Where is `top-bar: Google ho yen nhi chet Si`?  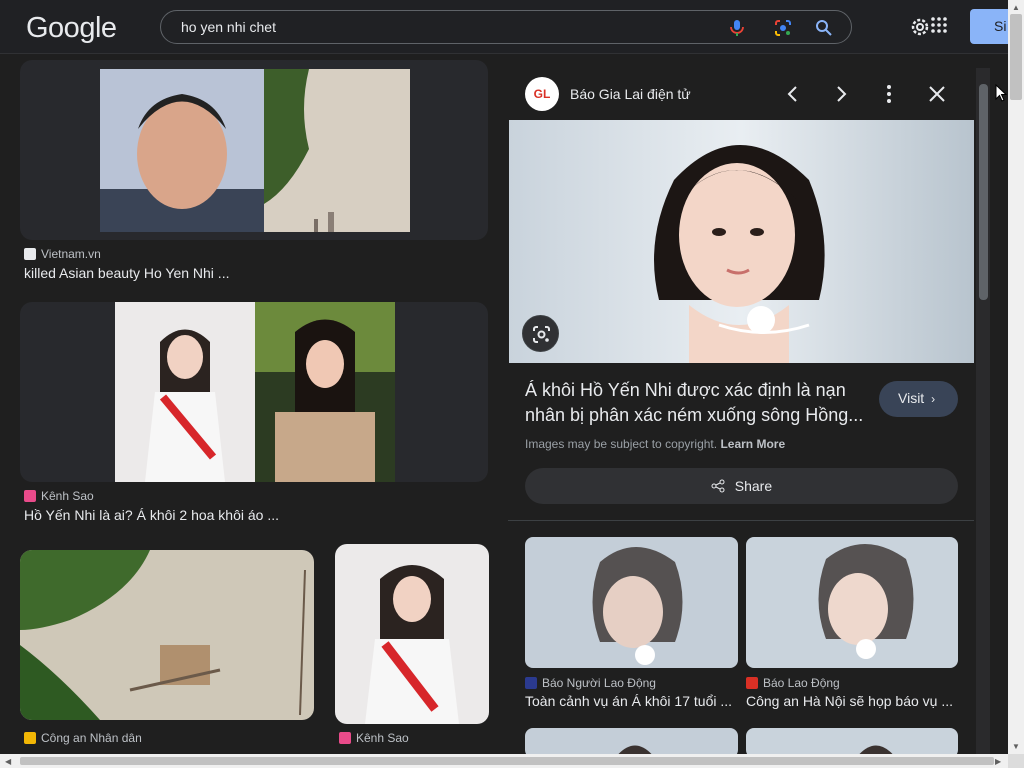
top-bar: Google ho yen nhi chet Si is located at coordinates (510, 27).